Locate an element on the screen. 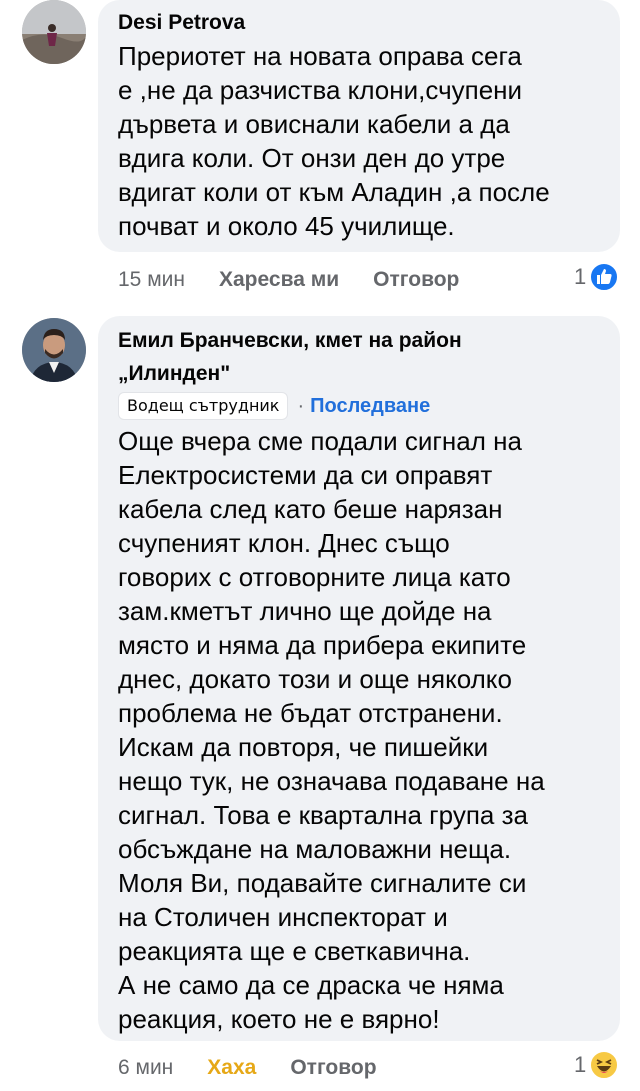 This screenshot has width=640, height=1091. author-badge-row: Водещ сътрудник · Последване is located at coordinates (360, 406).